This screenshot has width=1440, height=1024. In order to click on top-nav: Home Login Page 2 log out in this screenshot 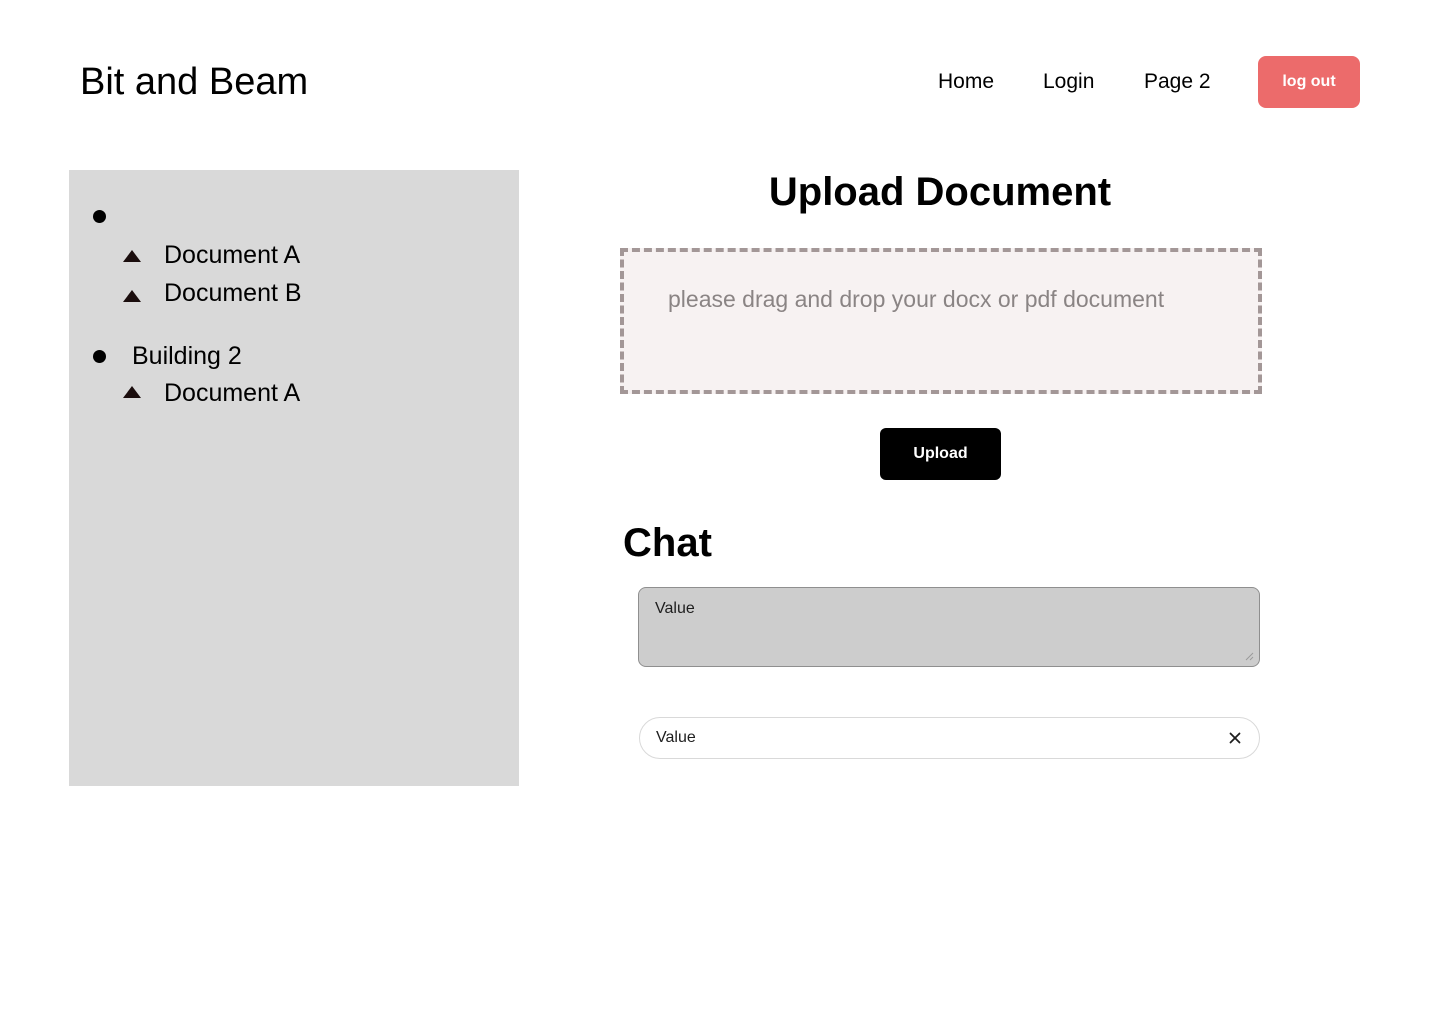, I will do `click(720, 82)`.